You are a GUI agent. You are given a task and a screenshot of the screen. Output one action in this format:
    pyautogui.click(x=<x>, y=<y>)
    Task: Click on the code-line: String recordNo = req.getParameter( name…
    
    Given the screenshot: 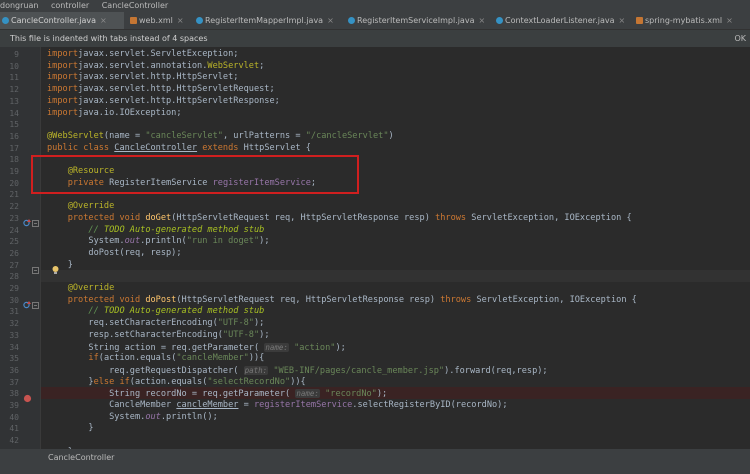 What is the action you would take?
    pyautogui.click(x=217, y=394)
    